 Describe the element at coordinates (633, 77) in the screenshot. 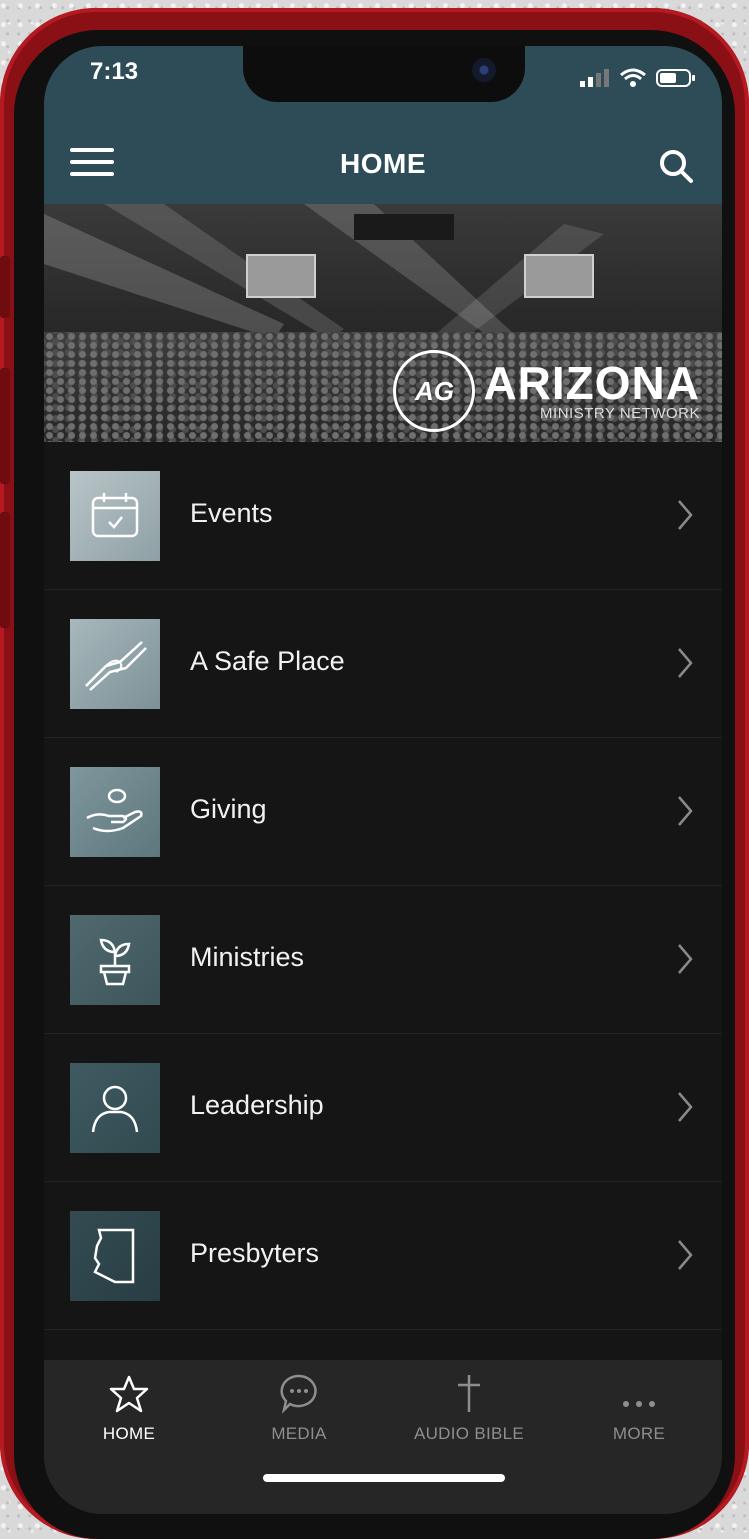

I see `wifi-icon` at that location.